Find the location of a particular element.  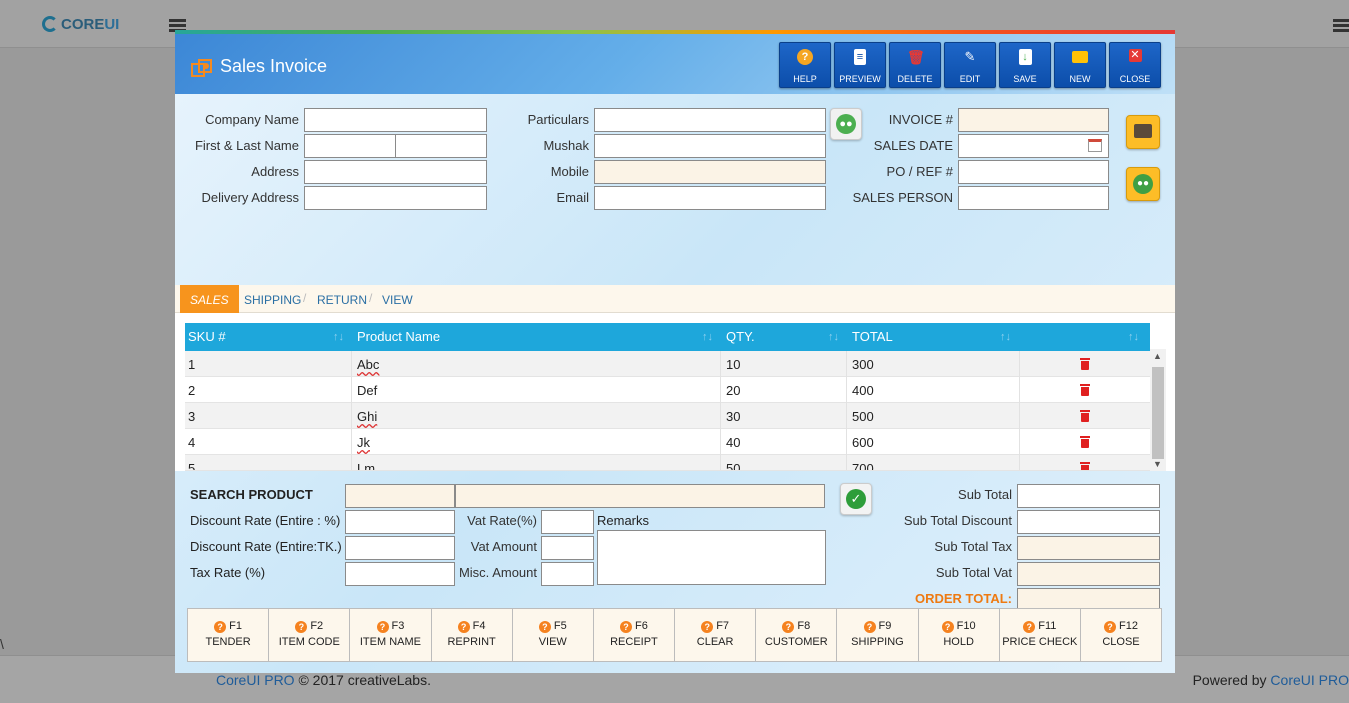

sales-date-input is located at coordinates (1033, 146).